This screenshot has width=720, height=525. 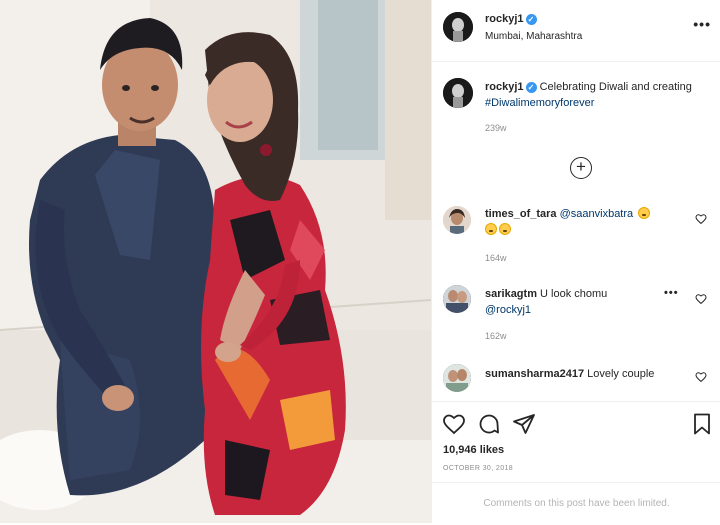 What do you see at coordinates (454, 424) in the screenshot?
I see `heart-icon` at bounding box center [454, 424].